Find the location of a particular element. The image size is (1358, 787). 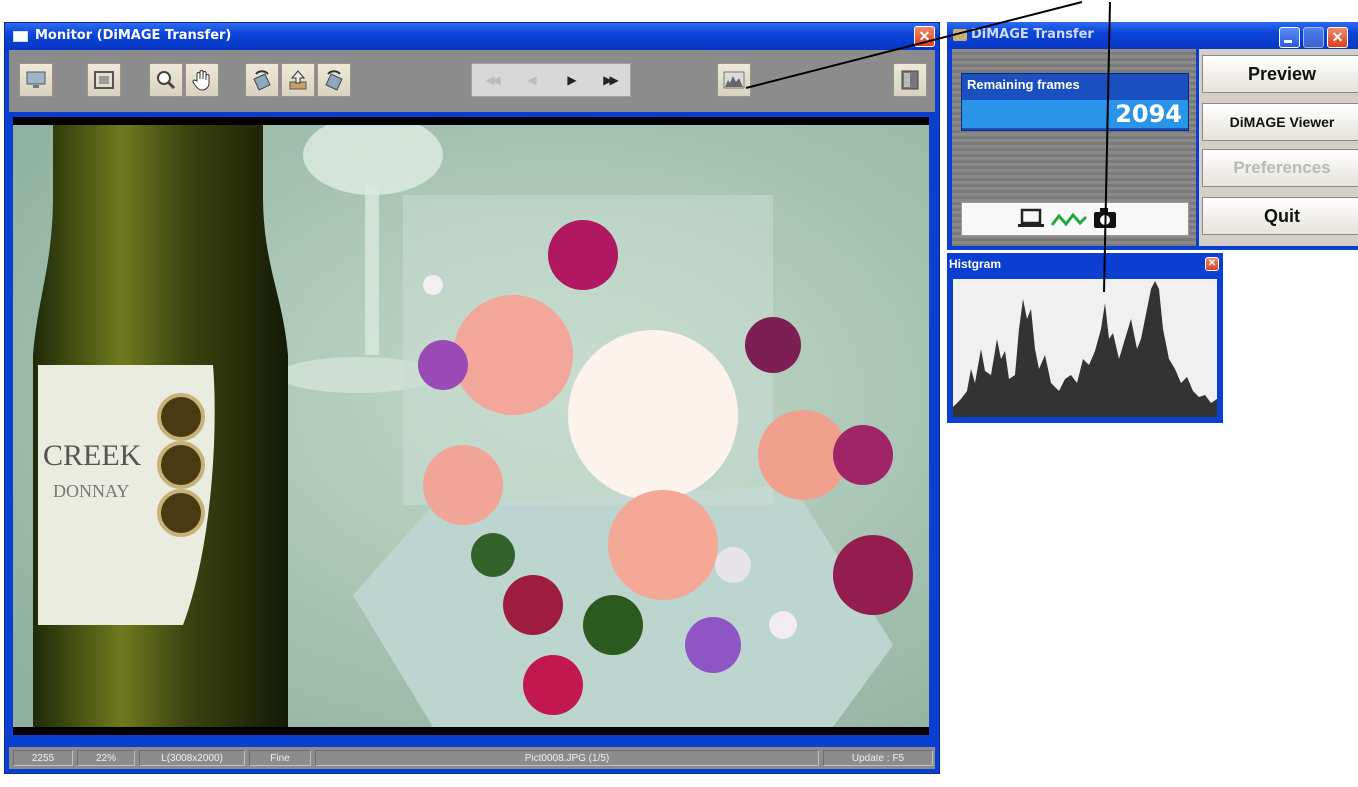

next-frame-button: ▶ is located at coordinates (570, 80).